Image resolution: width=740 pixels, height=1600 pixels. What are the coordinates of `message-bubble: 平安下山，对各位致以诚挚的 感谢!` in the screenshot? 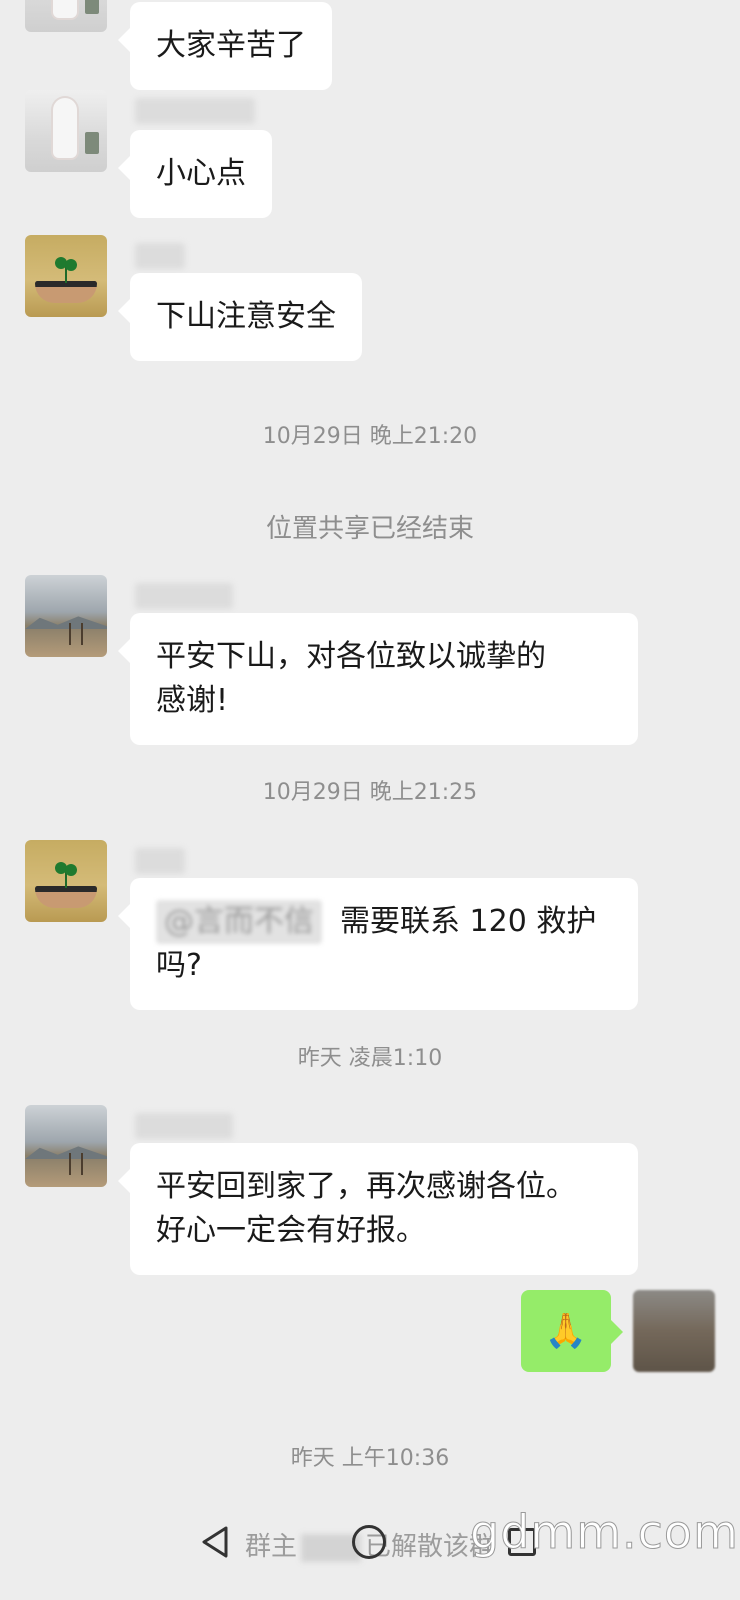 It's located at (378, 679).